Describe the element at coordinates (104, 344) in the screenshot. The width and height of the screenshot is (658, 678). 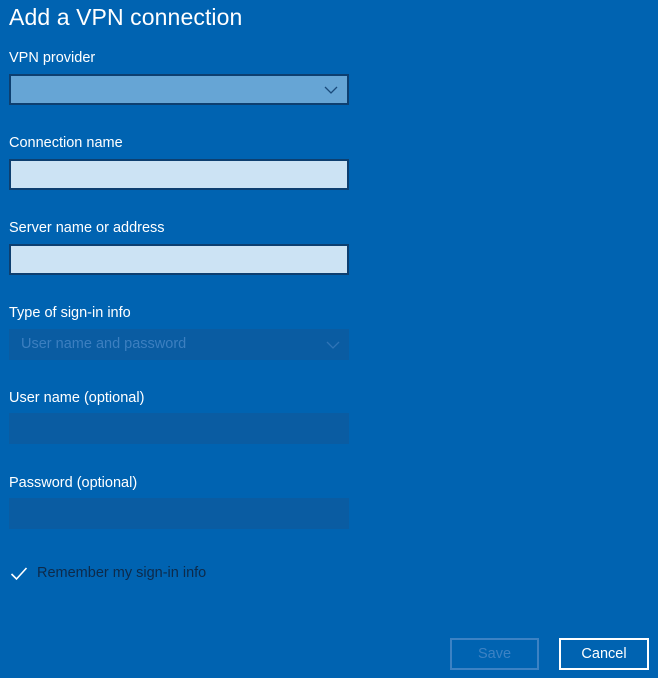
I see `sign-in-type-value: User name and password` at that location.